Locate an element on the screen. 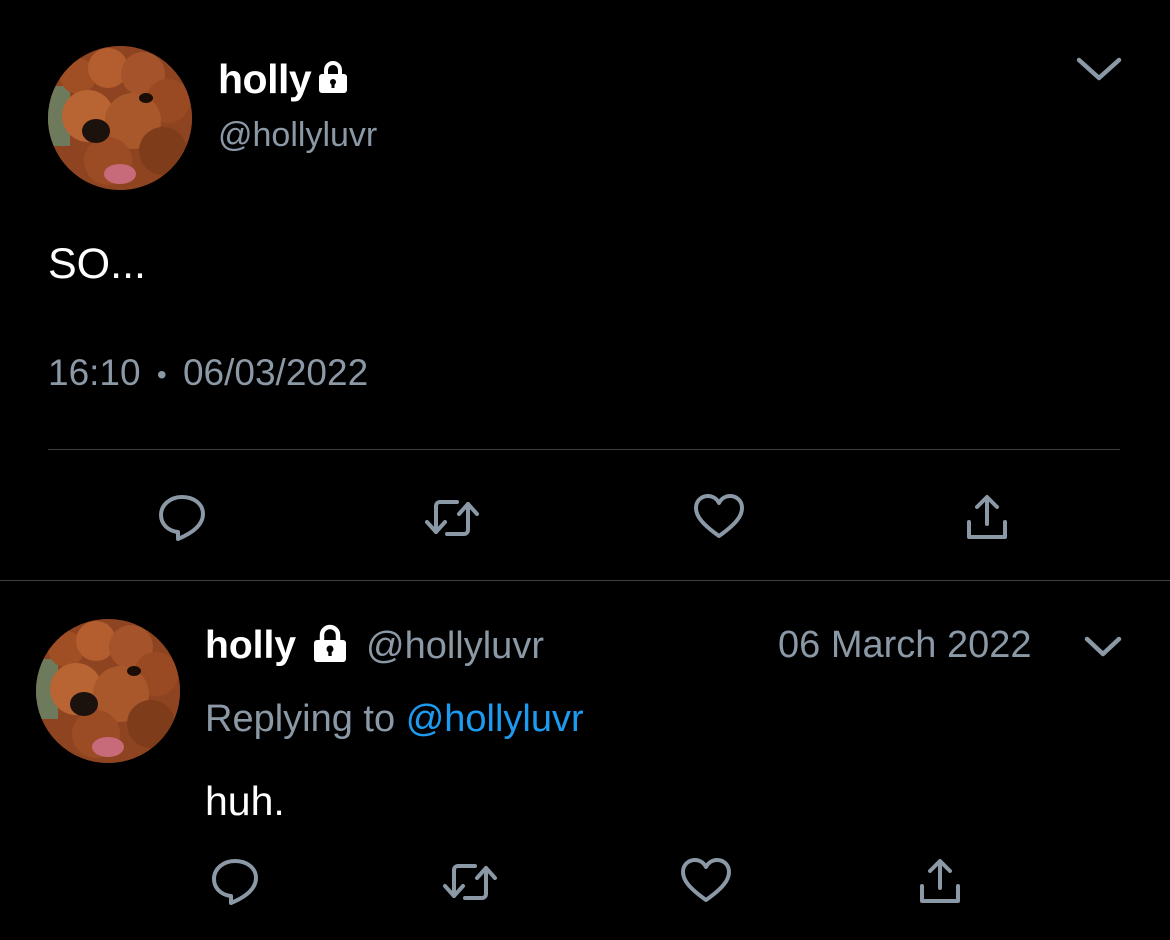  reply-retweet-button is located at coordinates (470, 882).